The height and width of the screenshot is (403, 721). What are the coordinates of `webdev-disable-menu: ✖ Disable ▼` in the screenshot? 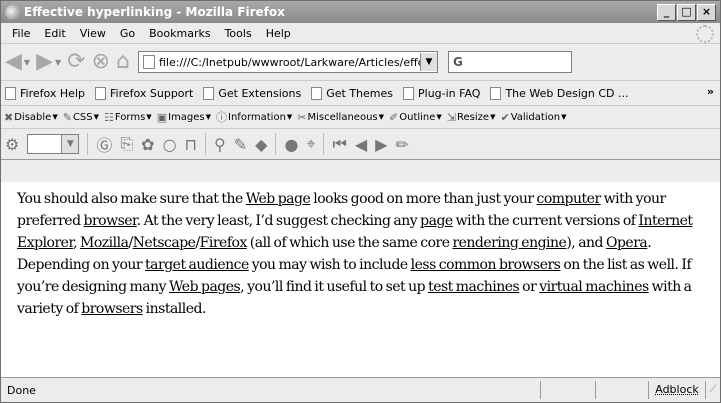 It's located at (31, 117).